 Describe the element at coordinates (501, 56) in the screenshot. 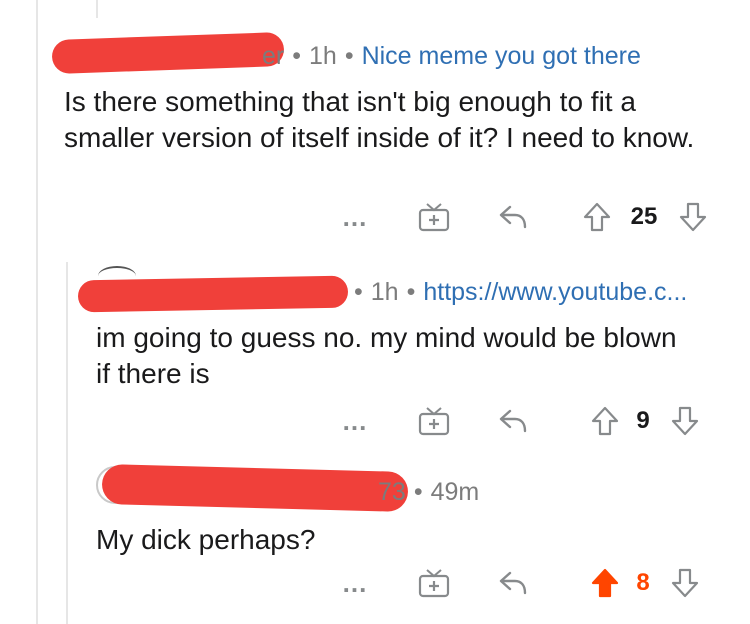

I see `user-flair: Nice meme you got there` at that location.